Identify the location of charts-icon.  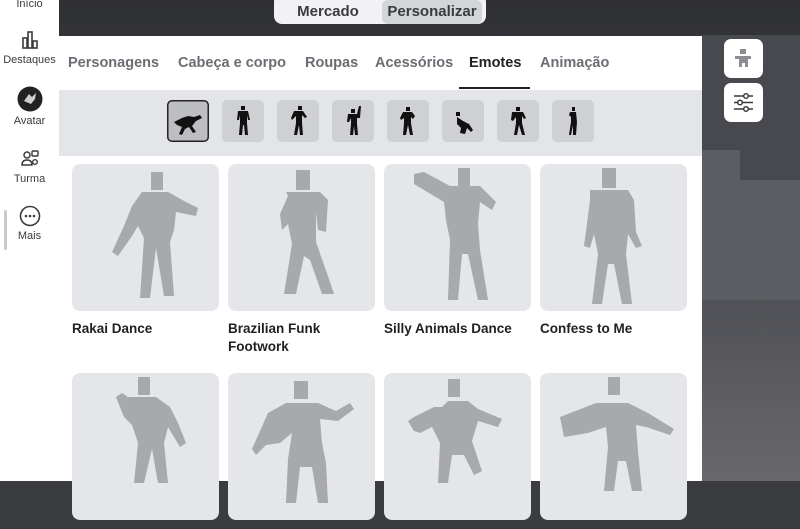
(29, 40).